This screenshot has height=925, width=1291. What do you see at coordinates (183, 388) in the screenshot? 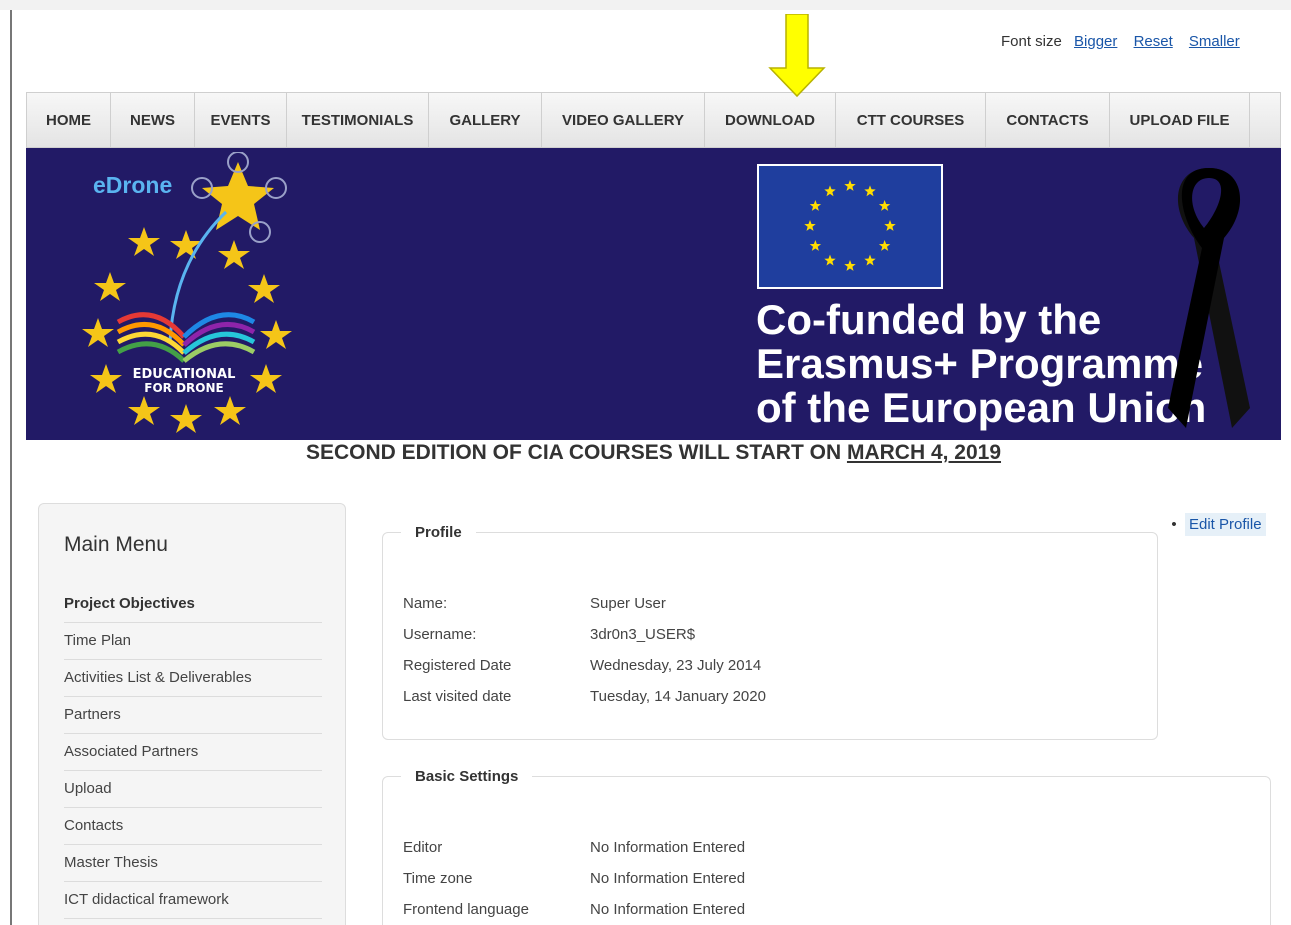
I see `logo-tag-2: FOR DRONE` at bounding box center [183, 388].